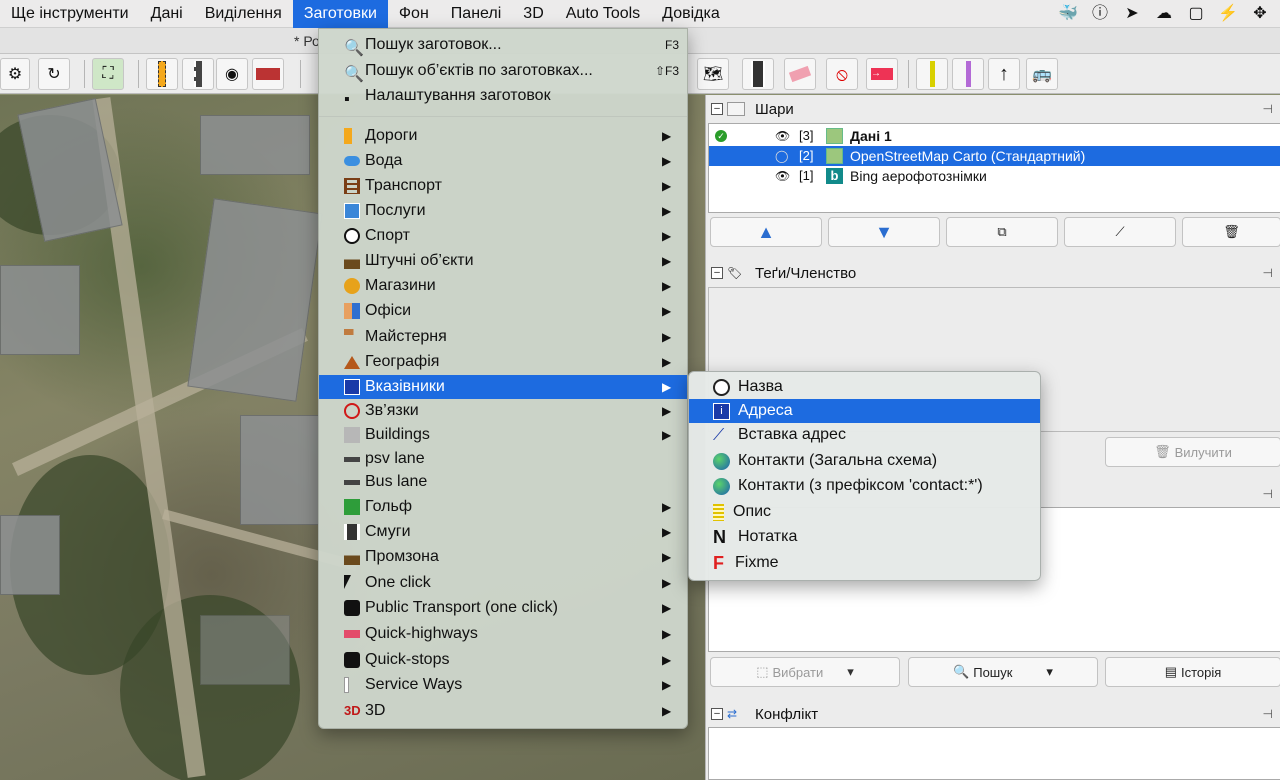 The image size is (1280, 780). What do you see at coordinates (993, 273) in the screenshot?
I see `tags-panel-header: – 🏷 Теґи/Членство ⊣` at bounding box center [993, 273].